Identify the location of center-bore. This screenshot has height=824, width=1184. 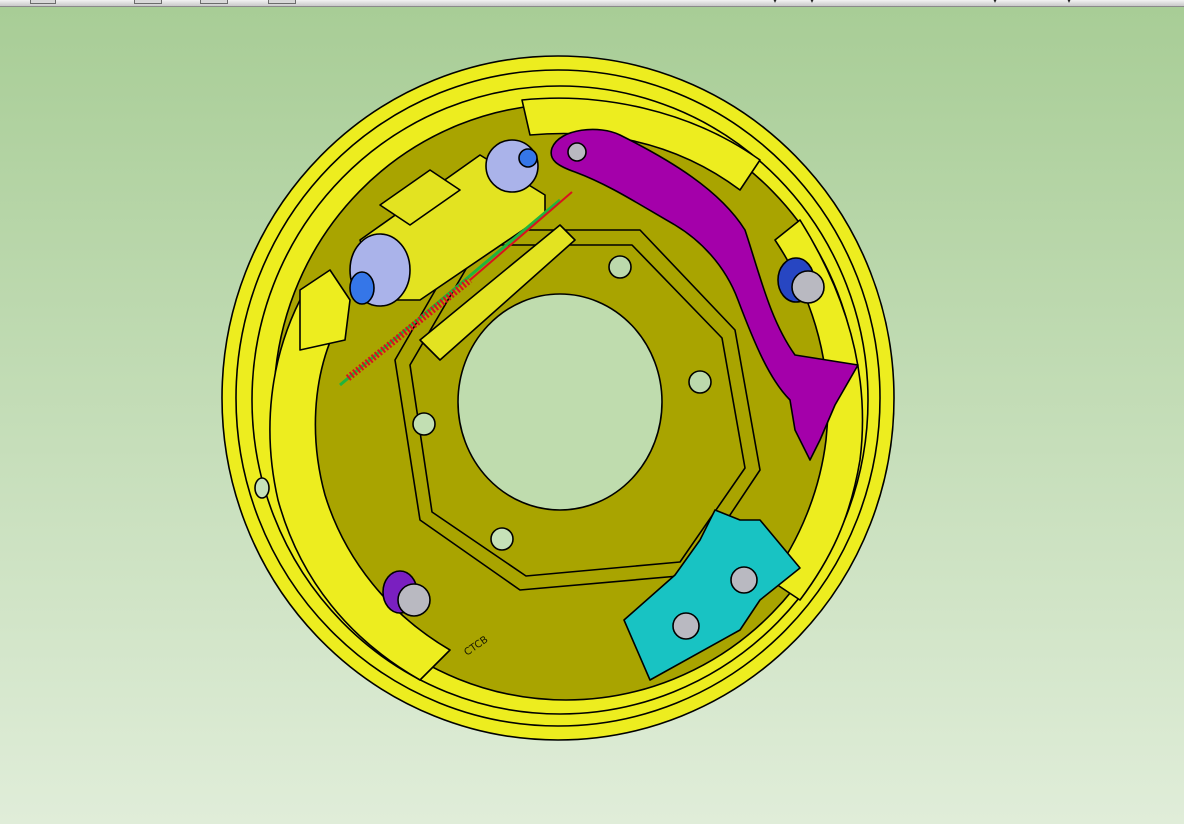
(560, 402).